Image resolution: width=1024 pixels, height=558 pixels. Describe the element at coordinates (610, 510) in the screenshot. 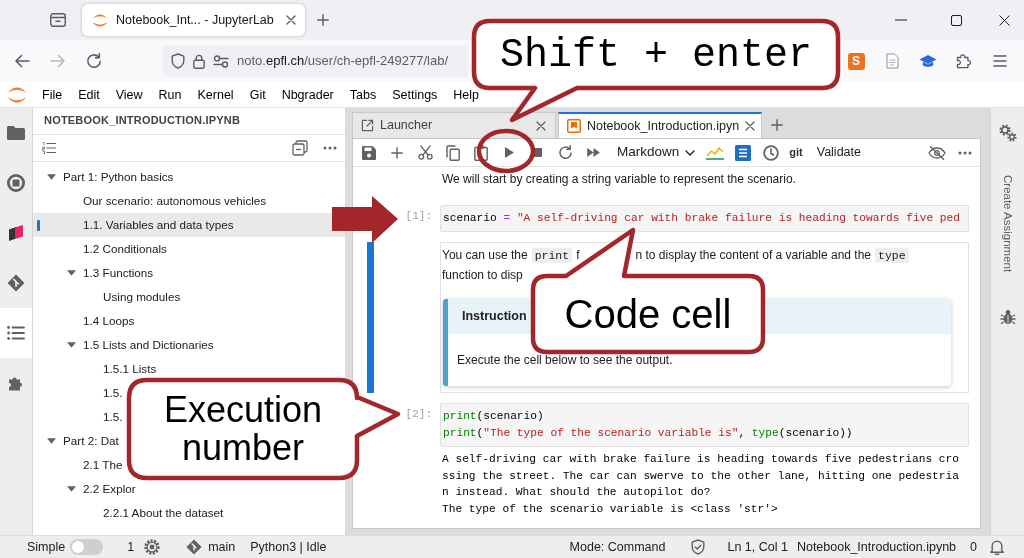

I see `output-text: The type of the scenario variable is <class 'str'>` at that location.